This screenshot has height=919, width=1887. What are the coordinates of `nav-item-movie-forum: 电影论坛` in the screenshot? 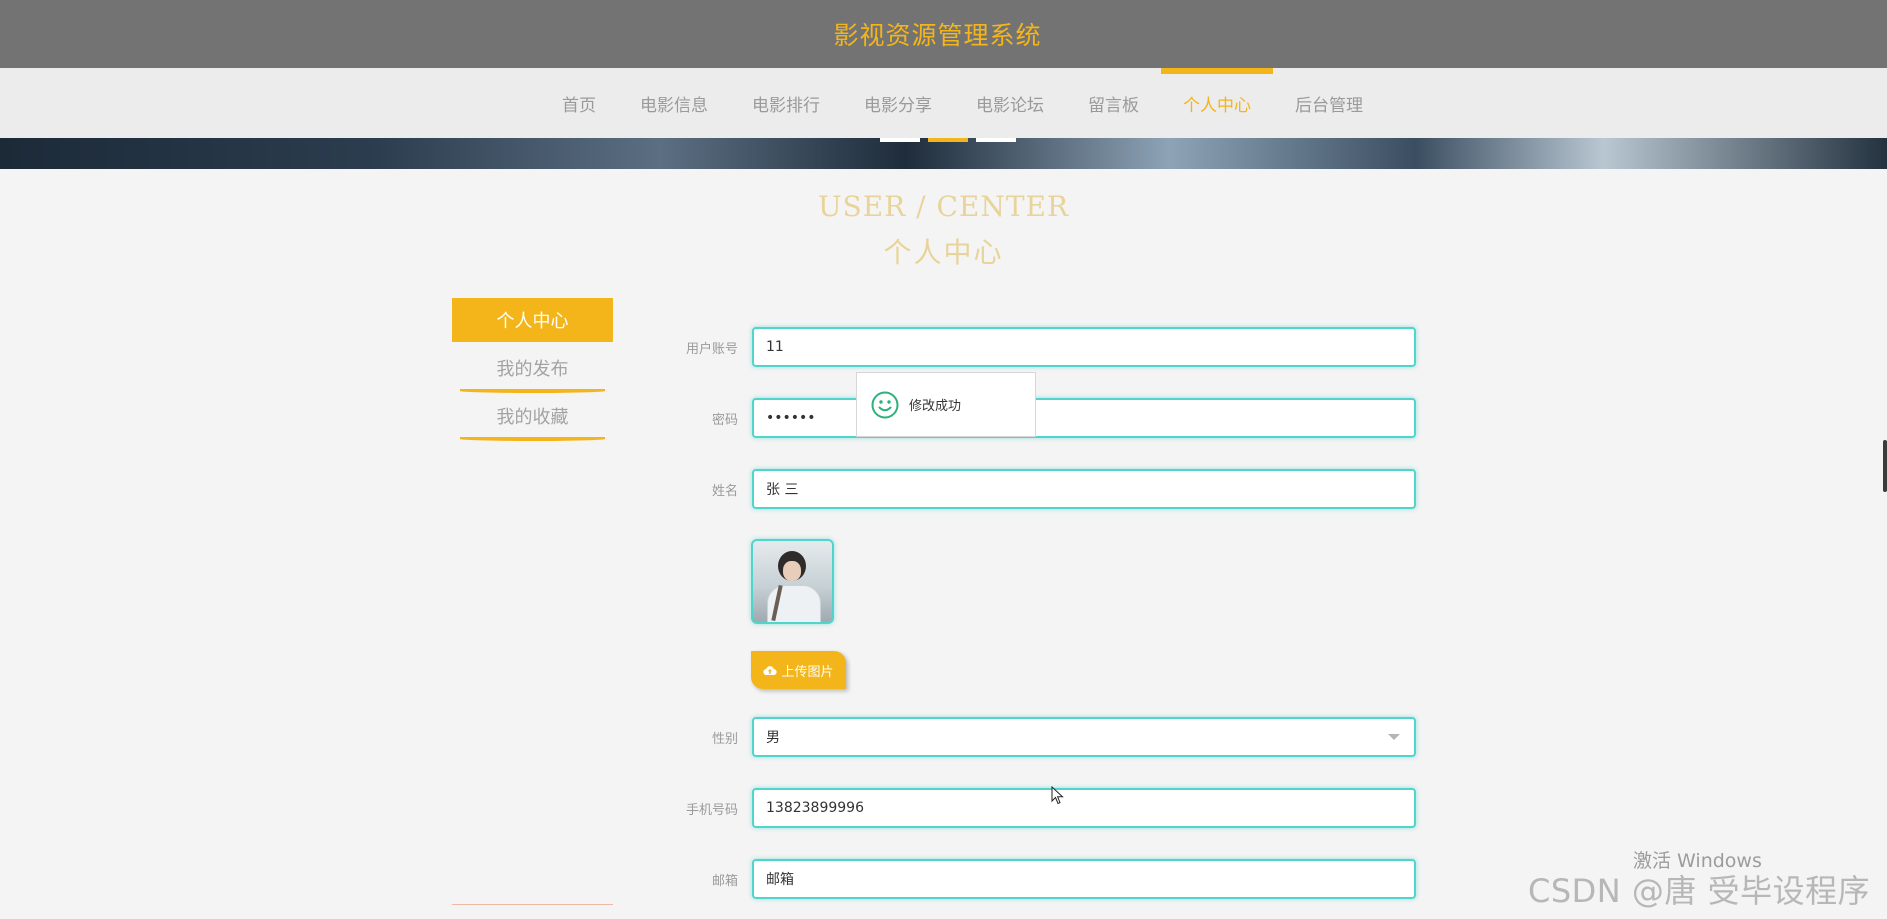 It's located at (1010, 103).